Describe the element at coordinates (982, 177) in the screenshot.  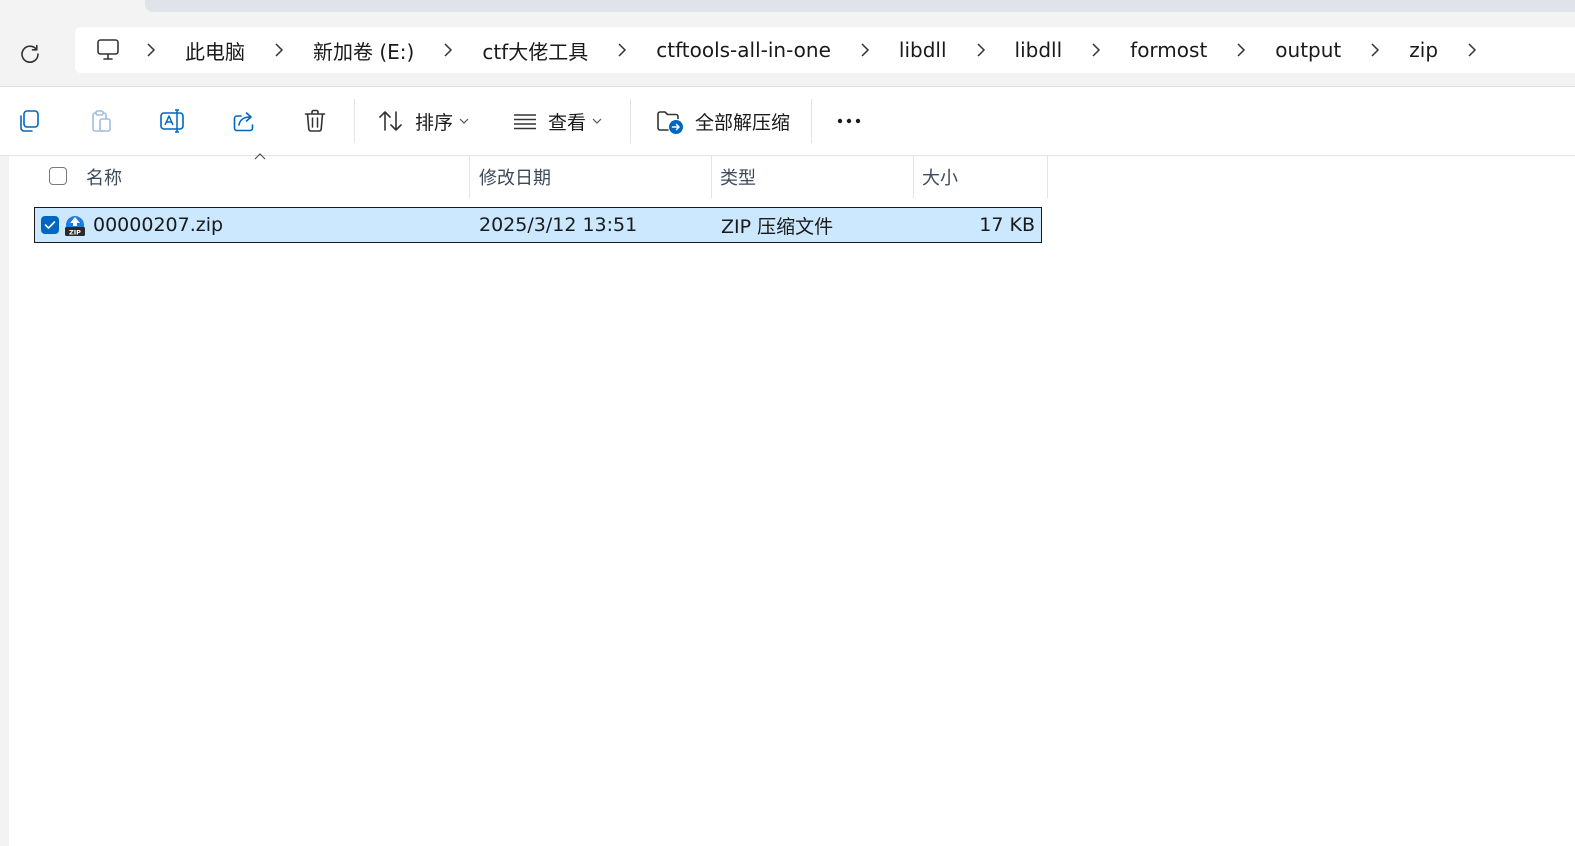
I see `column-header-size: 大小` at that location.